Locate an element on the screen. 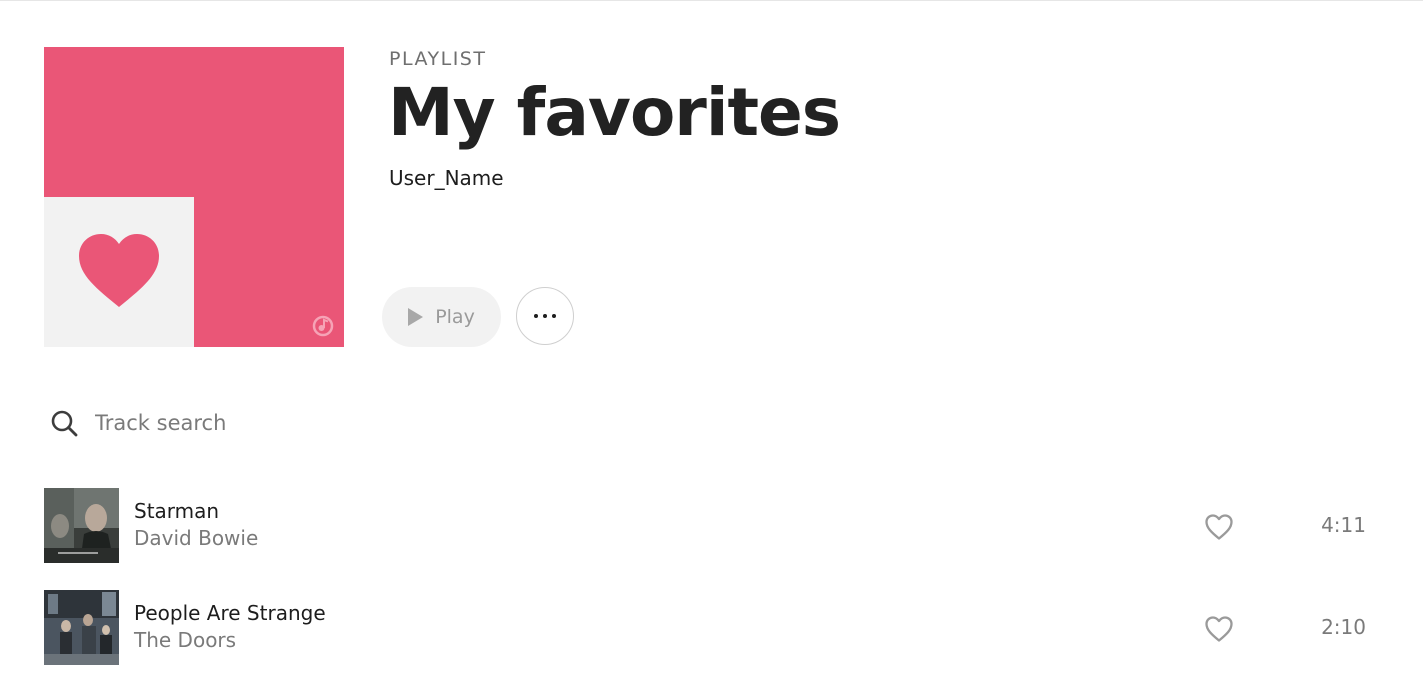 The width and height of the screenshot is (1423, 676). track-artist: The Doors is located at coordinates (185, 640).